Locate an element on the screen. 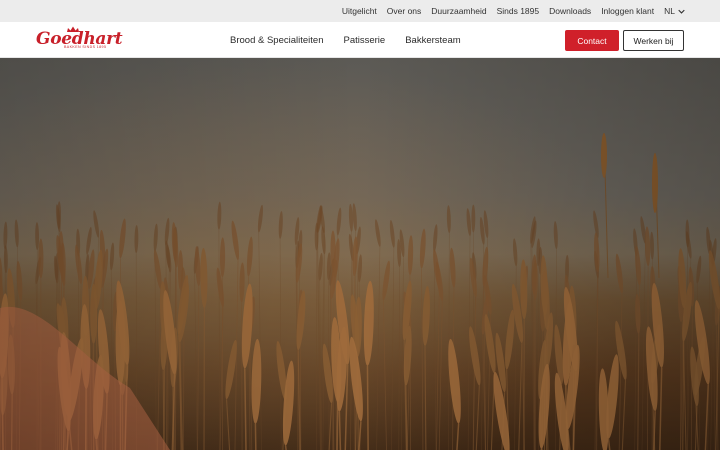 Image resolution: width=720 pixels, height=450 pixels. topbar-link-downloads: Downloads is located at coordinates (570, 11).